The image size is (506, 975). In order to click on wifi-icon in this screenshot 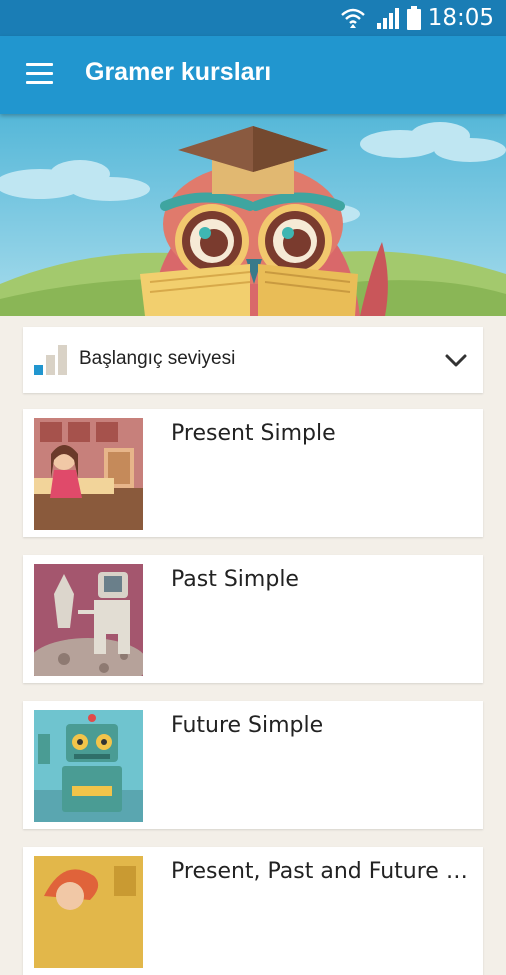, I will do `click(353, 18)`.